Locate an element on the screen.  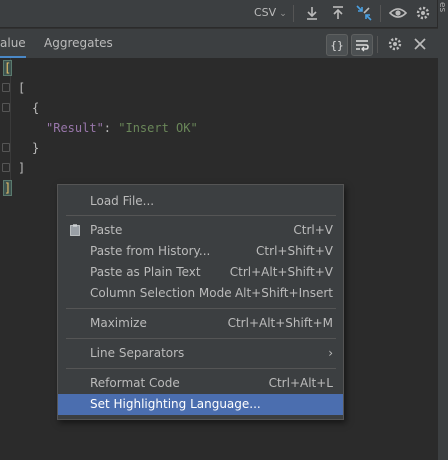
menu-item-label: Line Separators is located at coordinates (137, 353).